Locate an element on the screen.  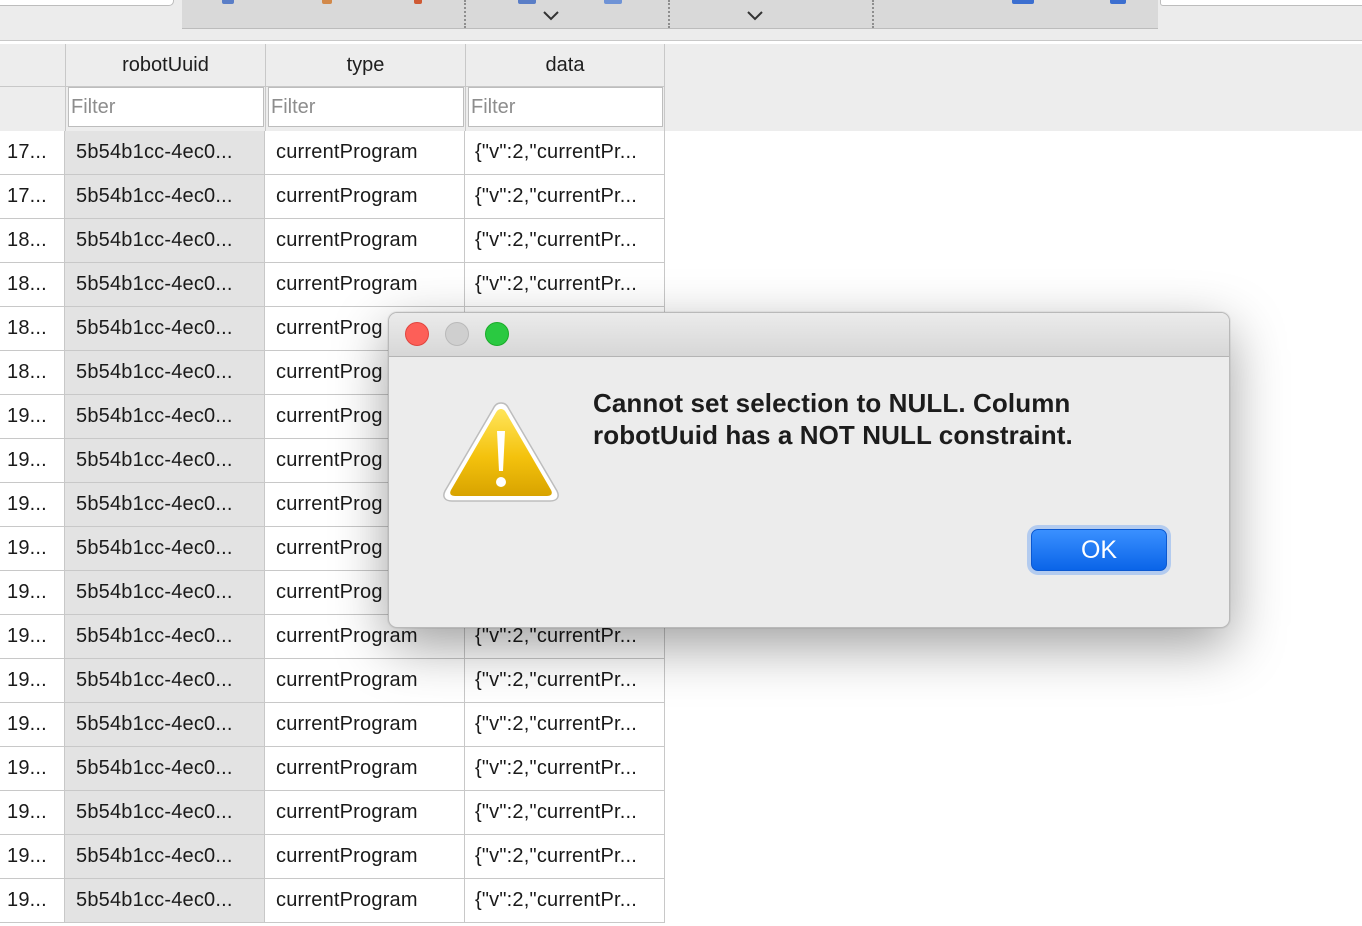
toolbar-button-group is located at coordinates (670, 14).